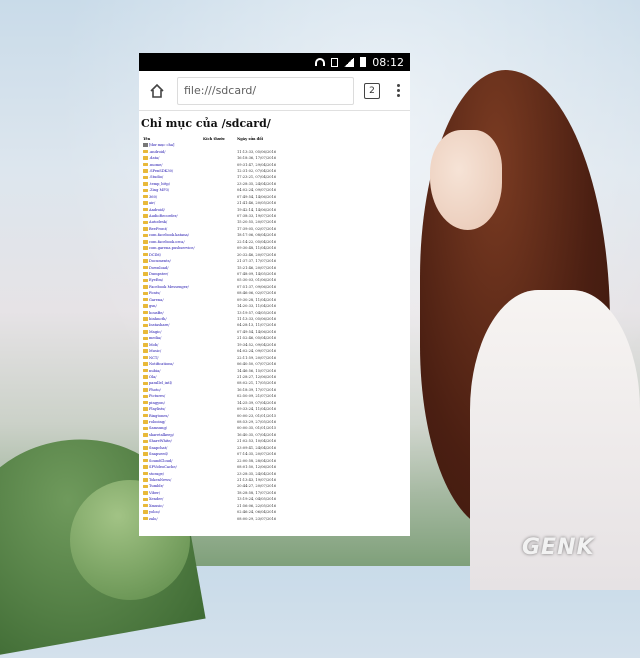  What do you see at coordinates (154, 512) in the screenshot?
I see `folder-link: yoloo/` at bounding box center [154, 512].